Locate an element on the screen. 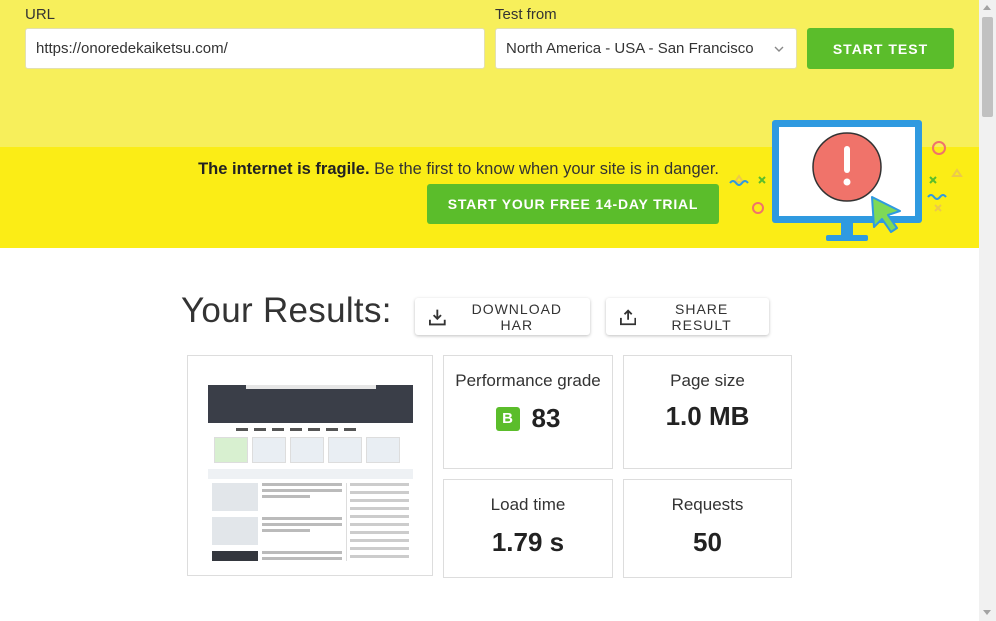  results-title: Your Results: is located at coordinates (286, 310).